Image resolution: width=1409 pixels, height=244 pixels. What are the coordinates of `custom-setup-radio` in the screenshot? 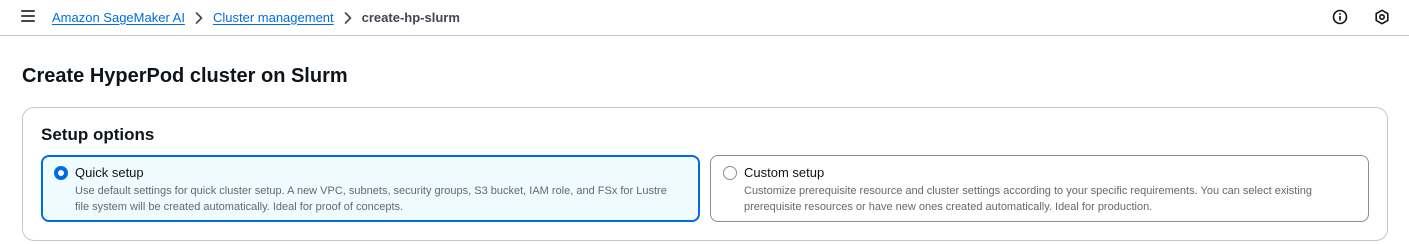 It's located at (730, 173).